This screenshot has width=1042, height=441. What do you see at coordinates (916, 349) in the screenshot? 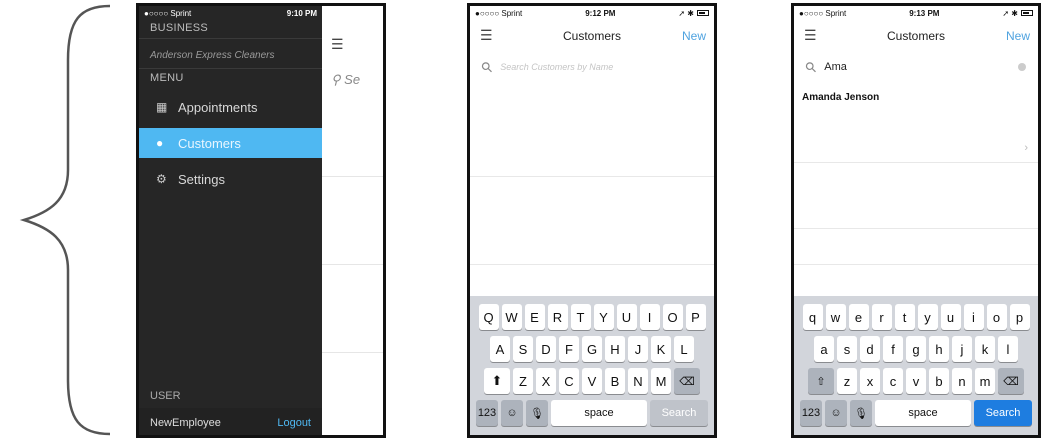
I see `key: g` at bounding box center [916, 349].